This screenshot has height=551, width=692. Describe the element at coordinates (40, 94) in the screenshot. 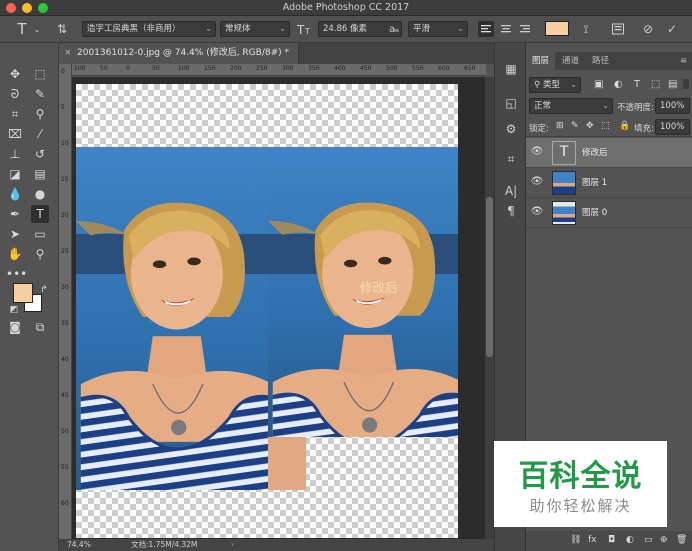

I see `quick-selection-tool-icon: ✎` at that location.